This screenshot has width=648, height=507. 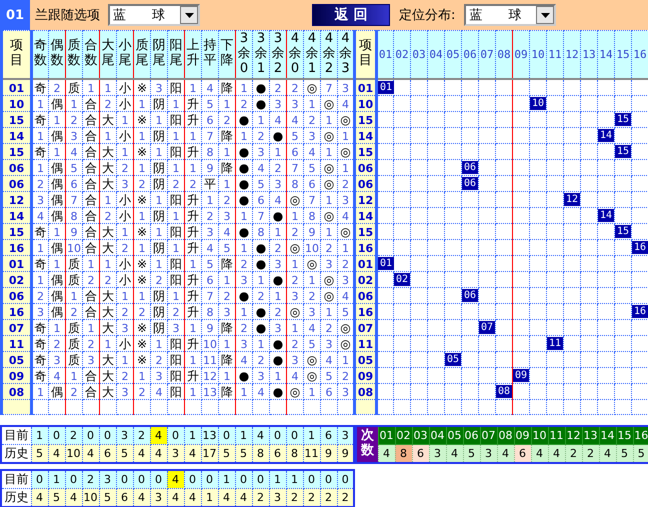 I want to click on column-header: 10, so click(x=538, y=54).